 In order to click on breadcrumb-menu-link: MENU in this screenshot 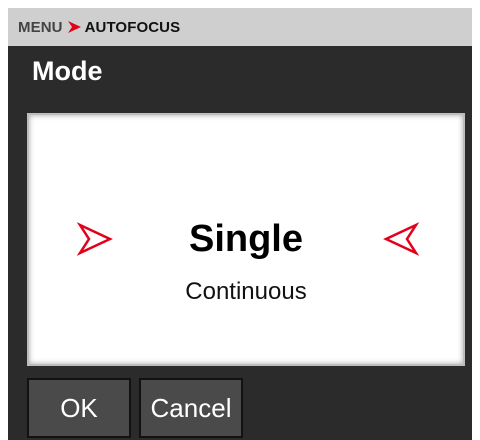, I will do `click(40, 27)`.